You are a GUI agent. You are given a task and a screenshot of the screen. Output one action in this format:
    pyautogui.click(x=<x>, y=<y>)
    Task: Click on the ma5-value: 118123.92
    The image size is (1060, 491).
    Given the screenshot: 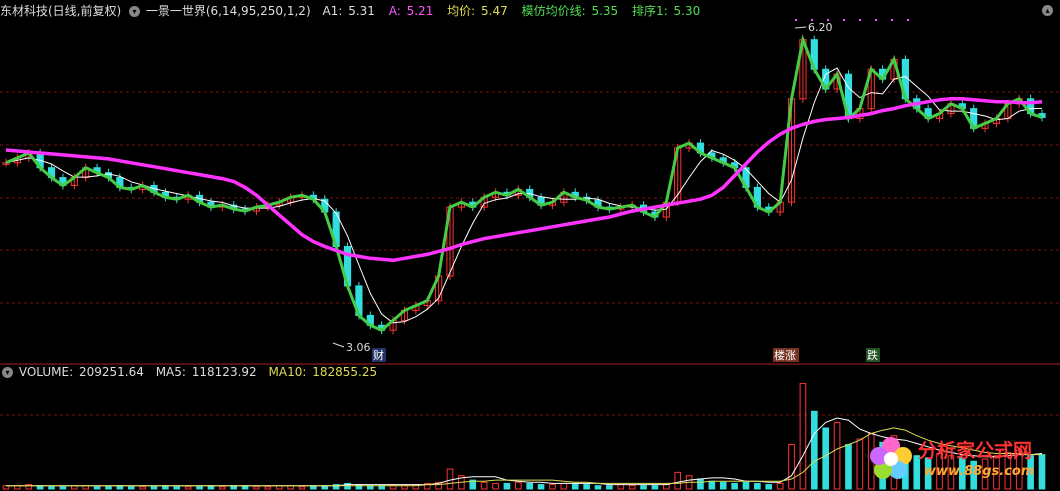 What is the action you would take?
    pyautogui.click(x=224, y=372)
    